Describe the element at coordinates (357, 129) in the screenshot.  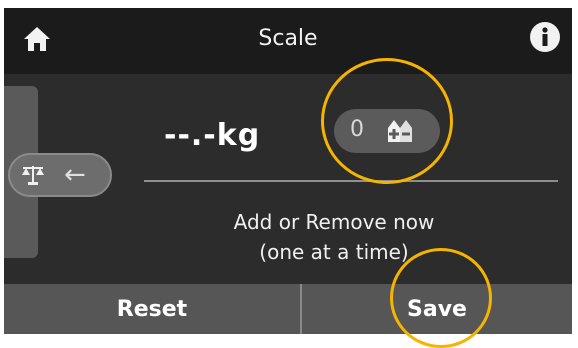
I see `tare-count: 0` at that location.